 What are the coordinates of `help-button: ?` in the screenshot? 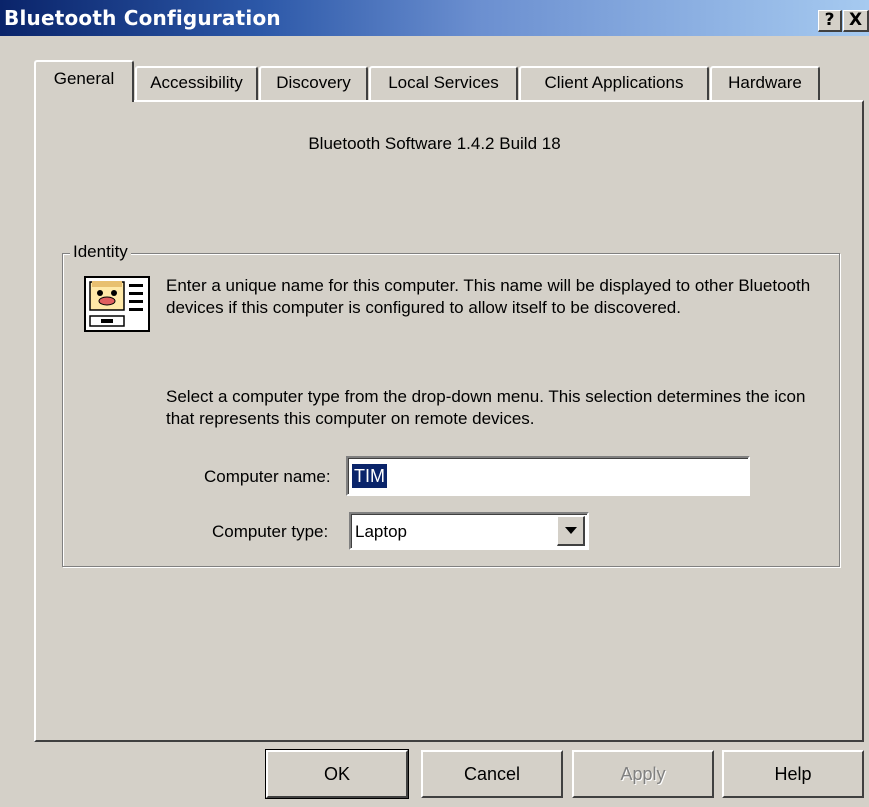 It's located at (830, 21).